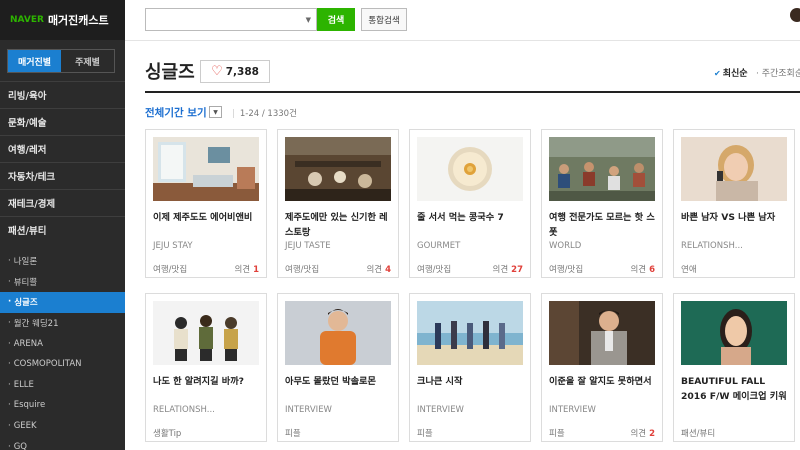 This screenshot has width=800, height=450. I want to click on sidebar-category-item: 여행/레저, so click(62, 148).